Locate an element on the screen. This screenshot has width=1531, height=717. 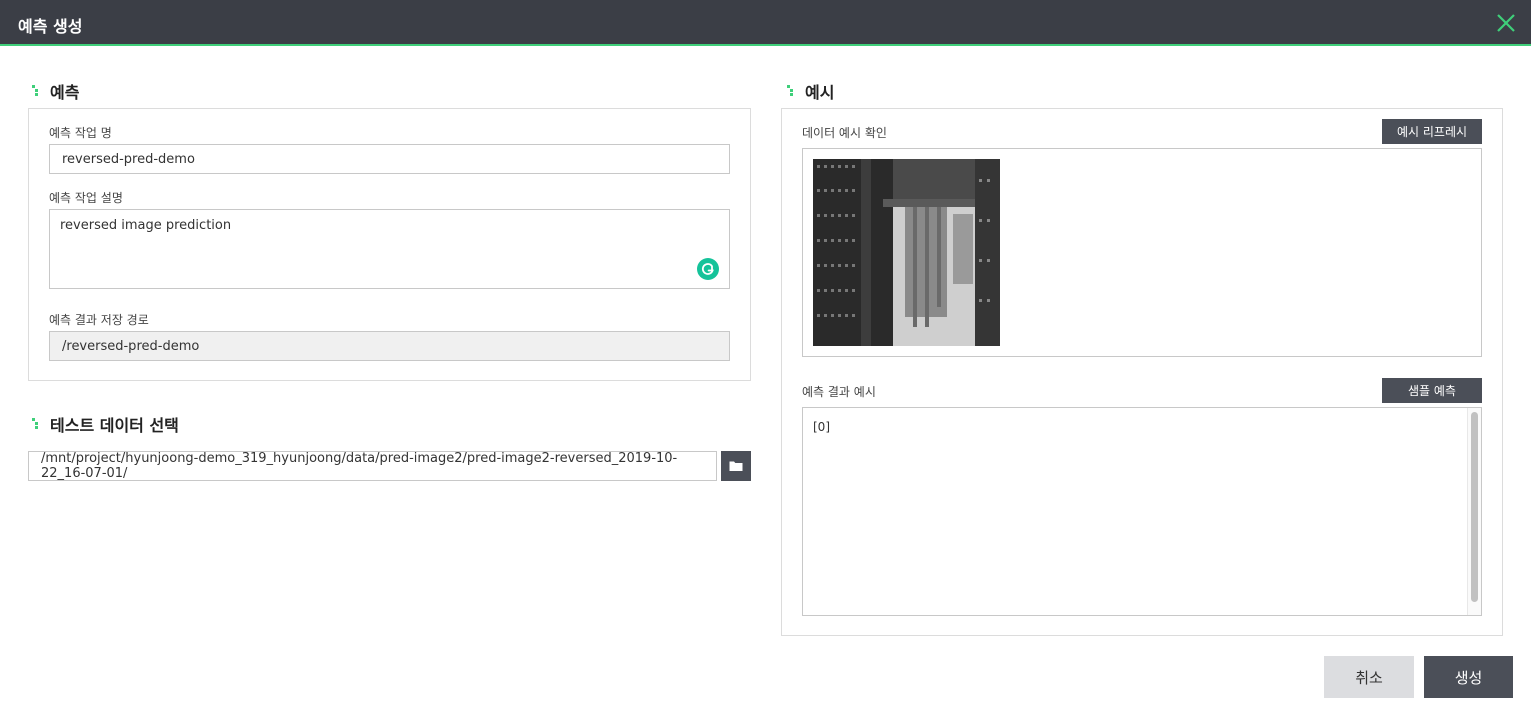
result-example-label: 예측 결과 예시 is located at coordinates (839, 392).